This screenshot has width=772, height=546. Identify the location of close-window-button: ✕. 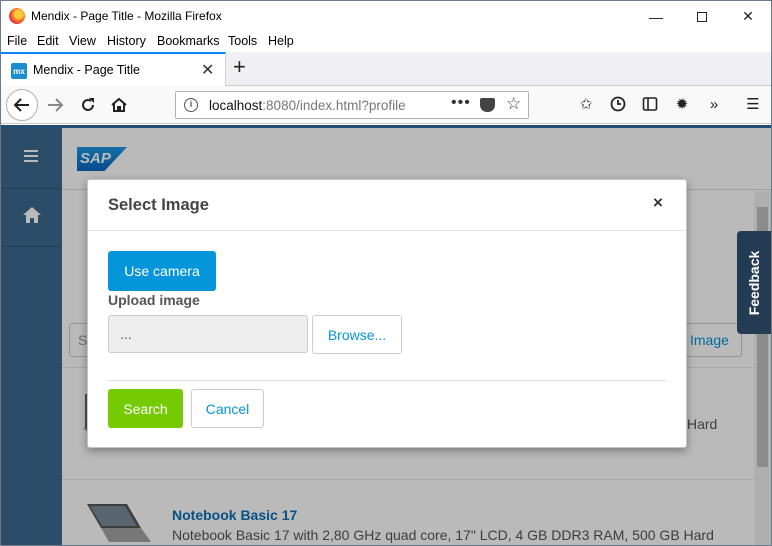
(748, 16).